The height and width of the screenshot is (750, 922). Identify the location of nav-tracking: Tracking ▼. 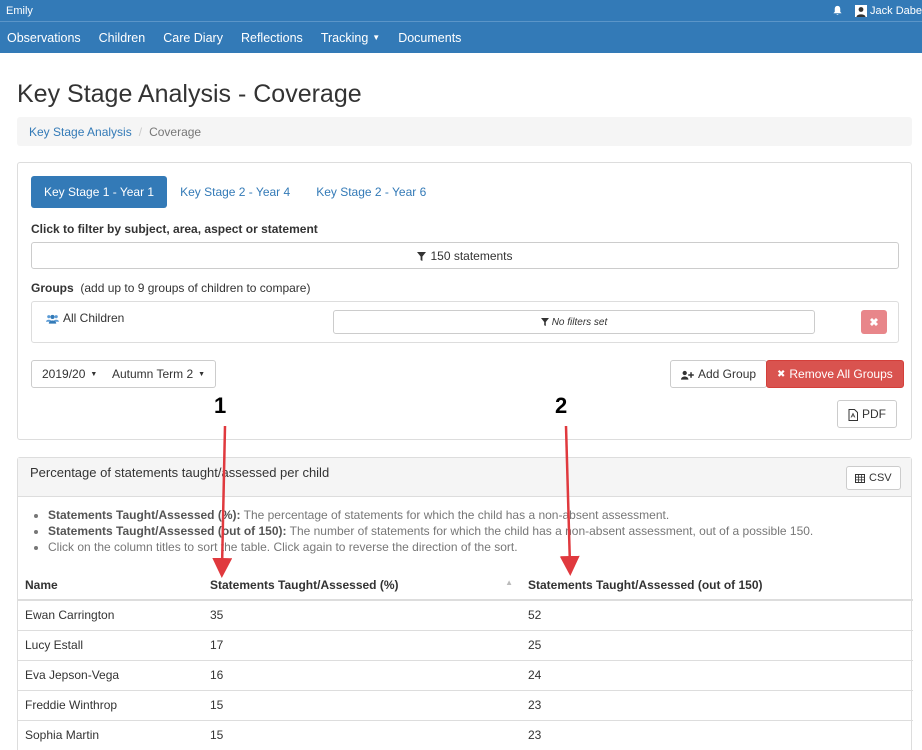
(352, 38).